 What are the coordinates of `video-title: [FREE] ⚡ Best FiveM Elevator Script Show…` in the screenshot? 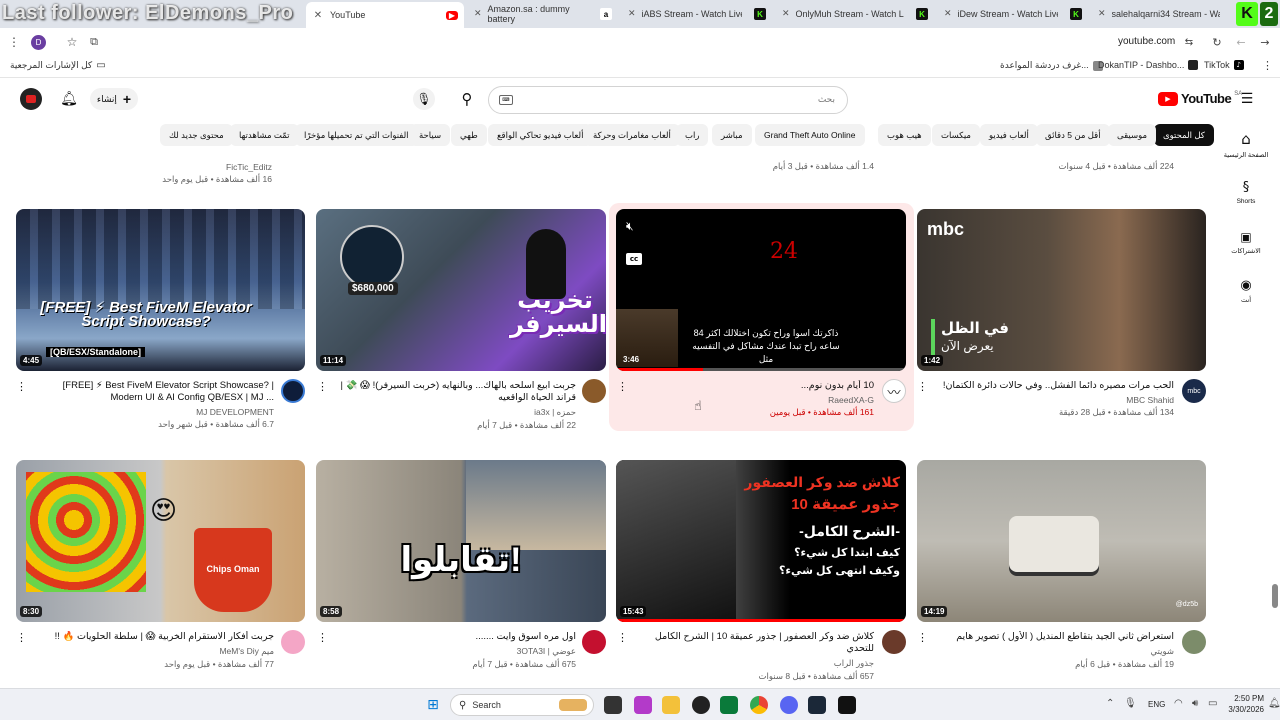 It's located at (152, 392).